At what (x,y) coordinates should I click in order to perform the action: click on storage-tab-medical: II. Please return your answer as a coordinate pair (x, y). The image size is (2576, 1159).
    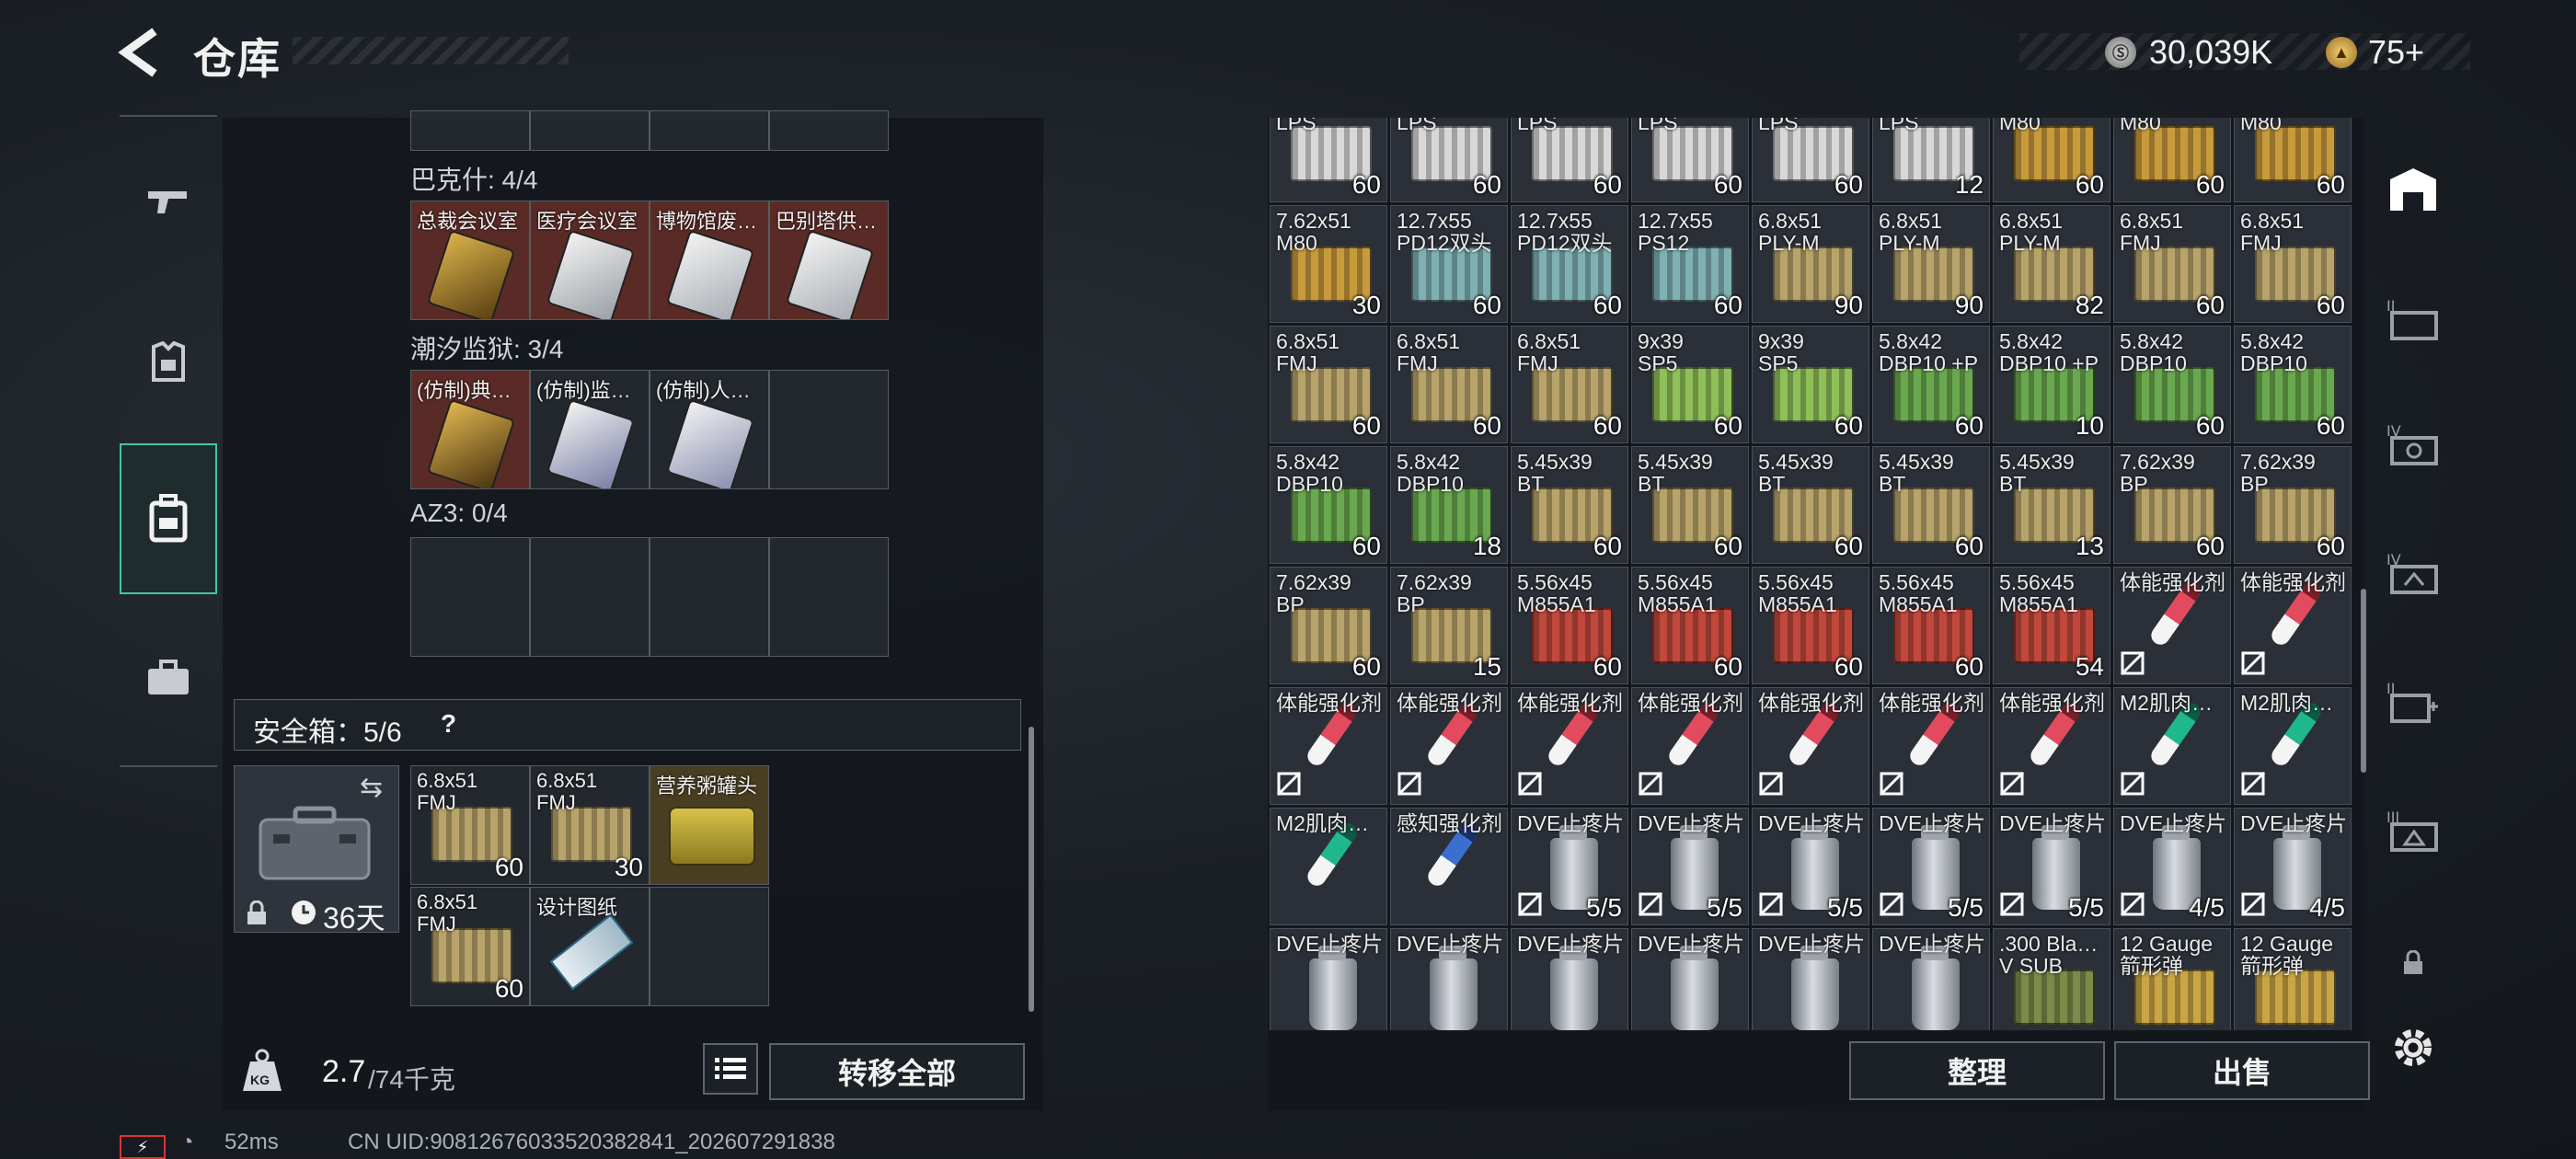
    Looking at the image, I should click on (2413, 701).